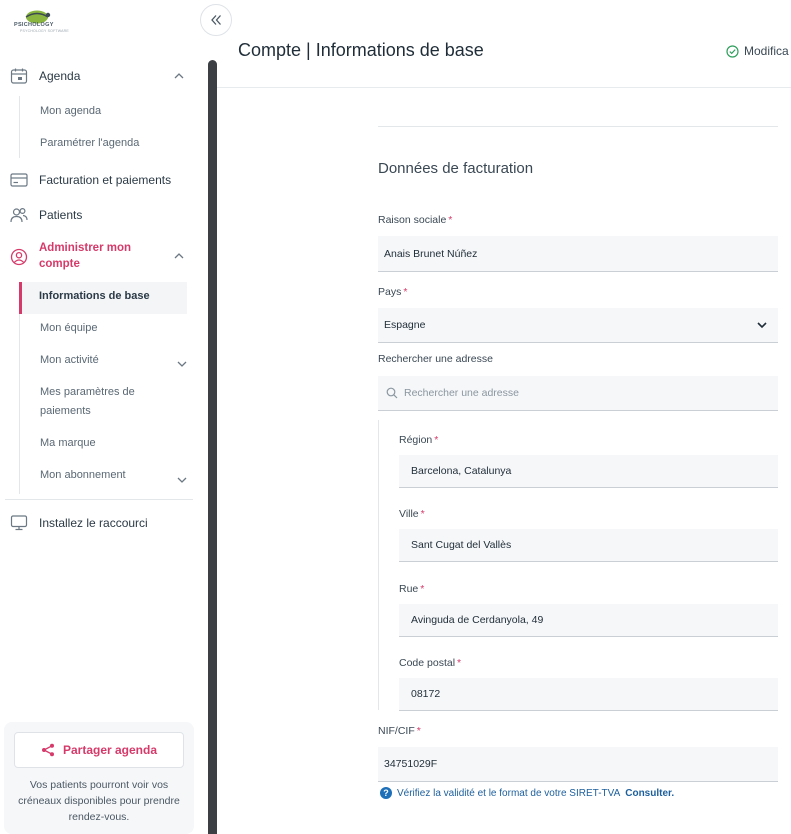 The image size is (791, 834). Describe the element at coordinates (34, 25) in the screenshot. I see `logo-text: PSICHOLOGY` at that location.